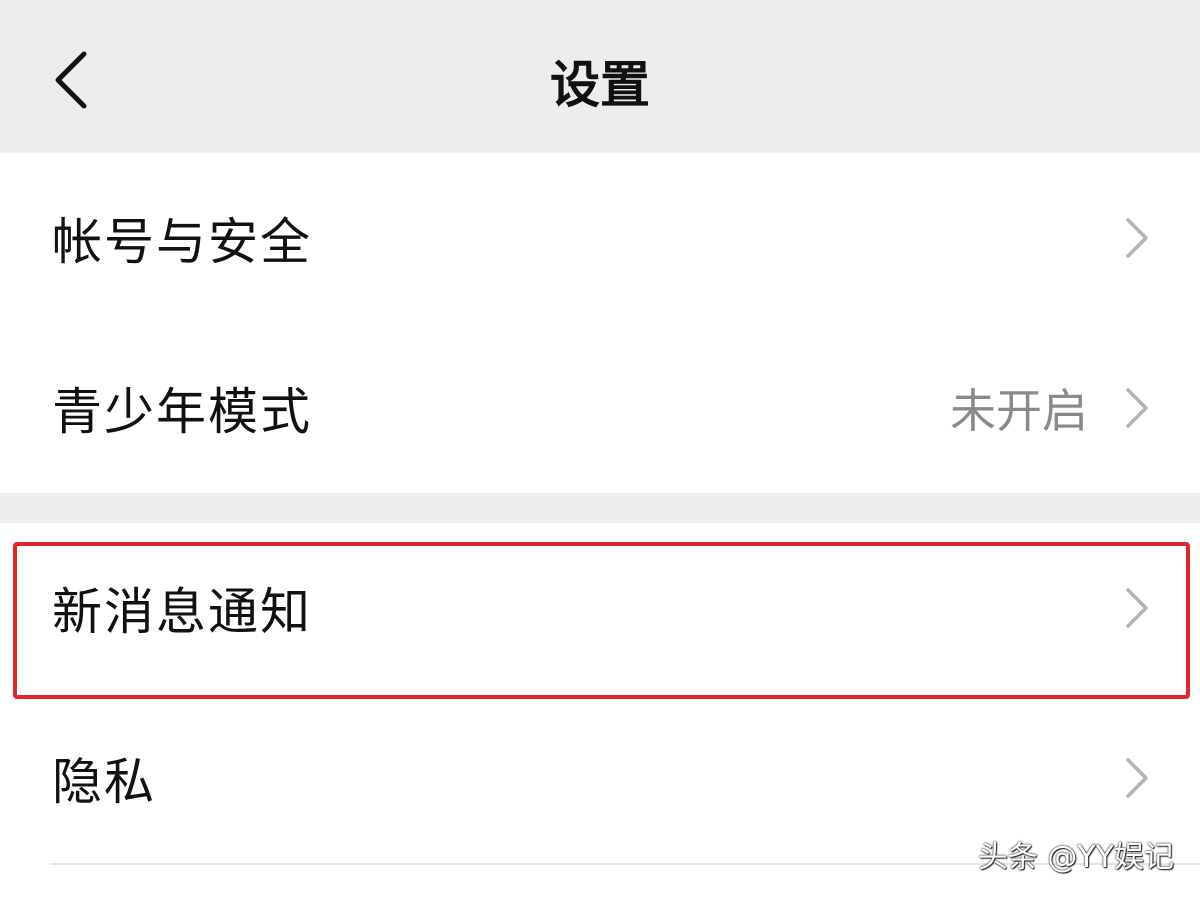 This screenshot has height=900, width=1200. Describe the element at coordinates (182, 612) in the screenshot. I see `settings-item-label: 新消息通知` at that location.